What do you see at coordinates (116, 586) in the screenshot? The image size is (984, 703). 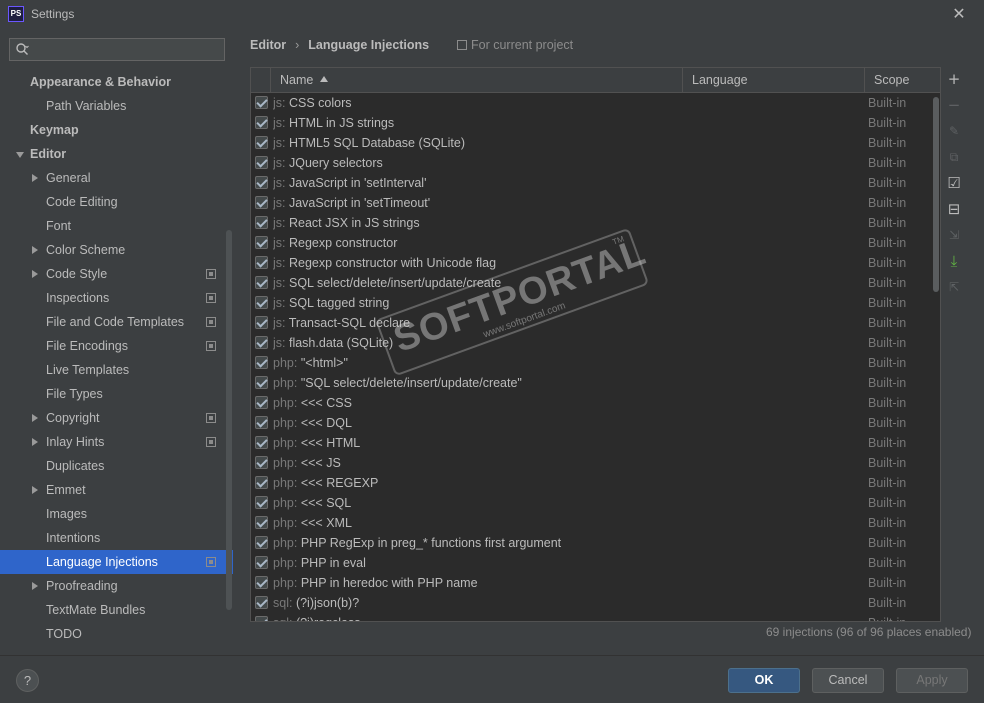 I see `sidebar-item-proofreading: Proofreading` at bounding box center [116, 586].